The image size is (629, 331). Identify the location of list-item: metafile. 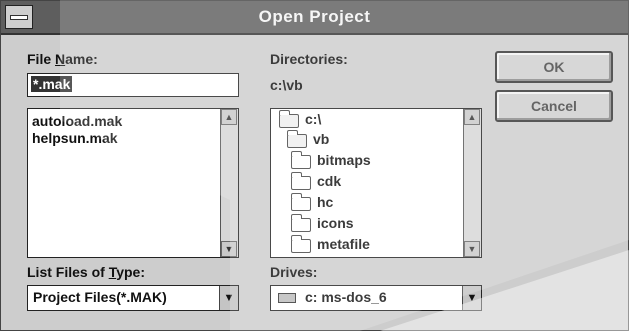
(366, 244).